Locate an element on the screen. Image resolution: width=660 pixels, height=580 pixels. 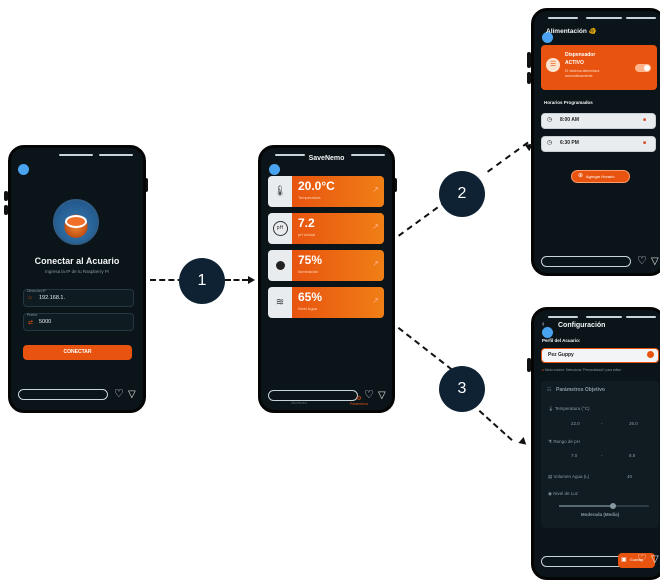
step-circle-3: 3 is located at coordinates (462, 389).